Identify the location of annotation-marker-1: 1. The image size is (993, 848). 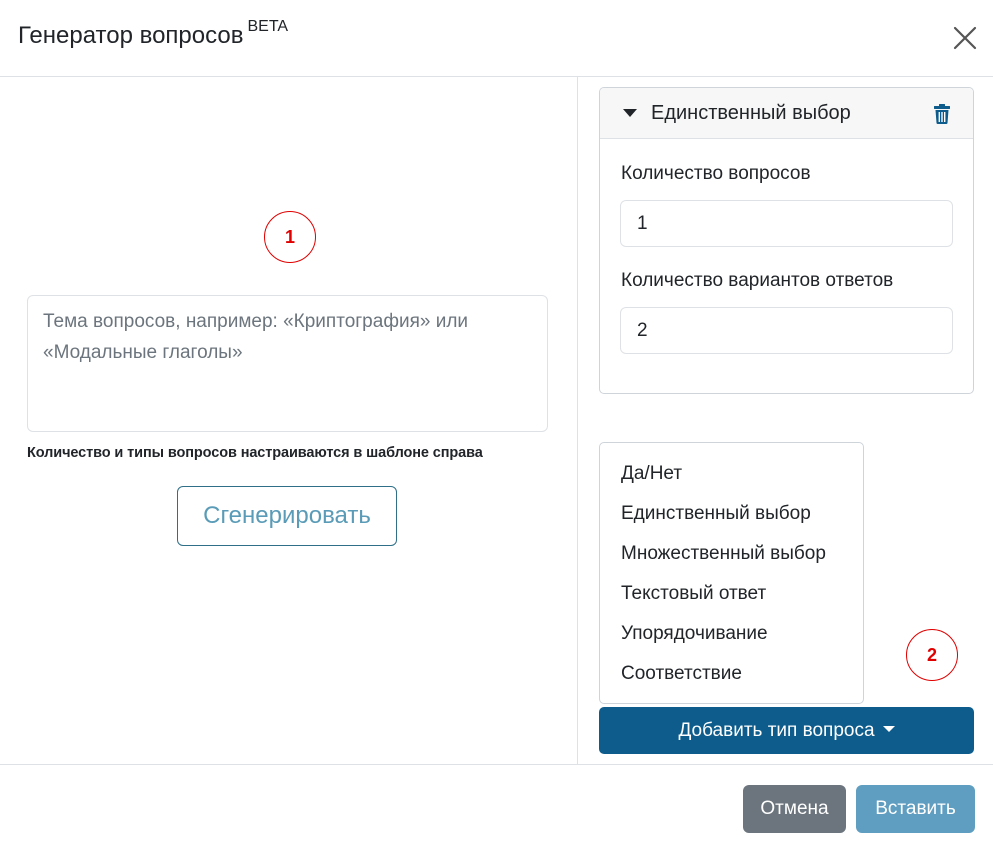
(290, 237).